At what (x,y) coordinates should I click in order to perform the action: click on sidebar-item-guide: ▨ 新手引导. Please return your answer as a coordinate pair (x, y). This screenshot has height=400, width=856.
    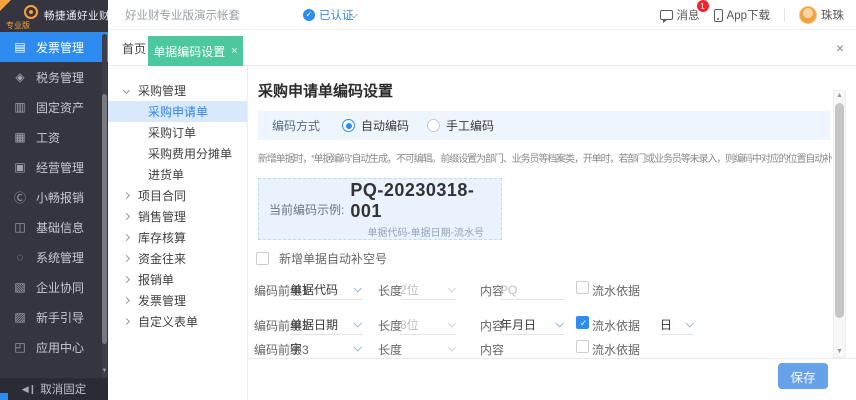
    Looking at the image, I should click on (54, 317).